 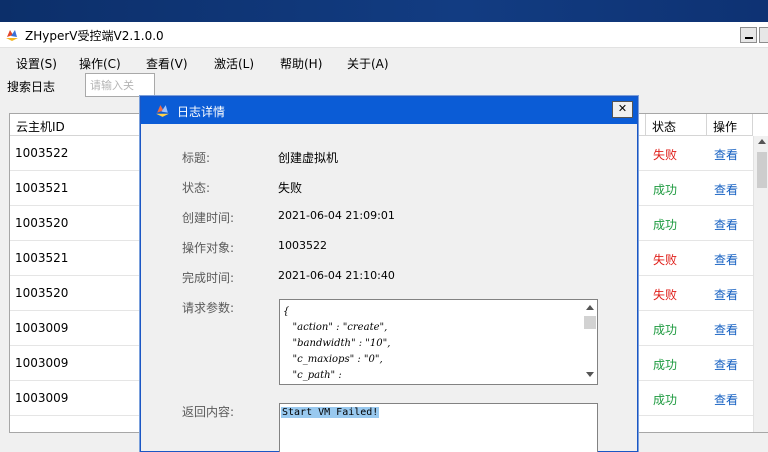 What do you see at coordinates (384, 35) in the screenshot?
I see `title-bar: ZHyperV受控端V2.1.0.0` at bounding box center [384, 35].